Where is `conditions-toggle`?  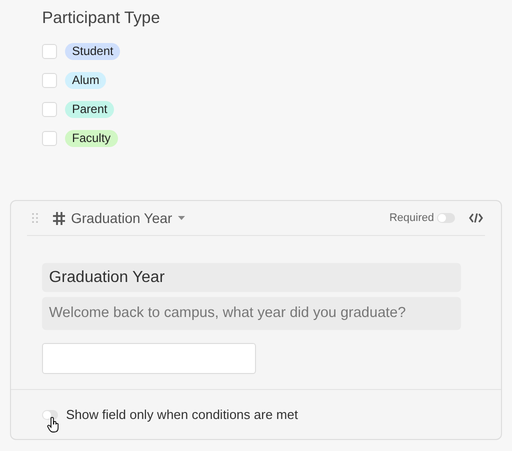 conditions-toggle is located at coordinates (50, 415).